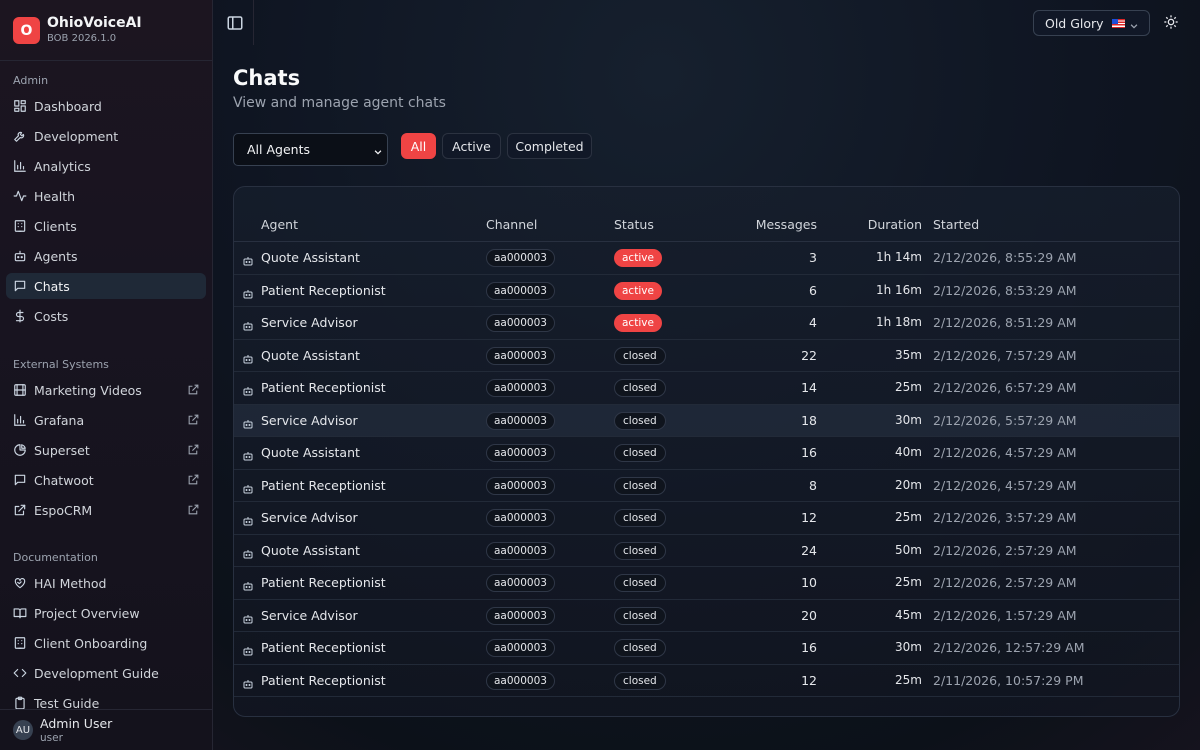 This screenshot has width=1200, height=750. I want to click on started-time: 2/12/2026, 5:57:29 AM, so click(1005, 420).